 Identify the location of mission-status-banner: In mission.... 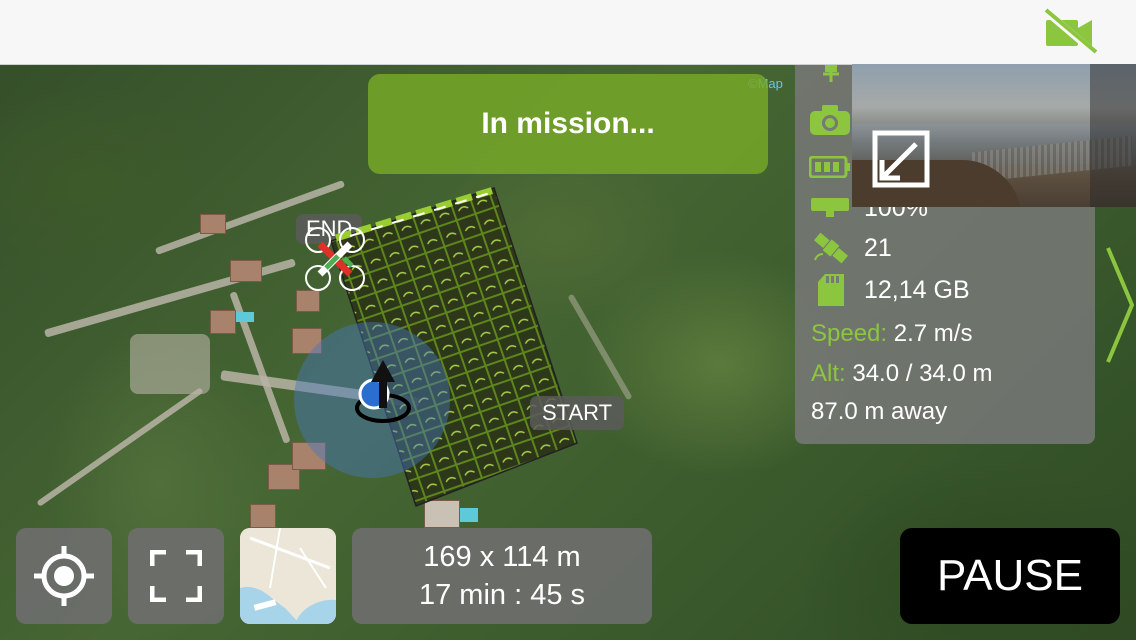
(568, 124).